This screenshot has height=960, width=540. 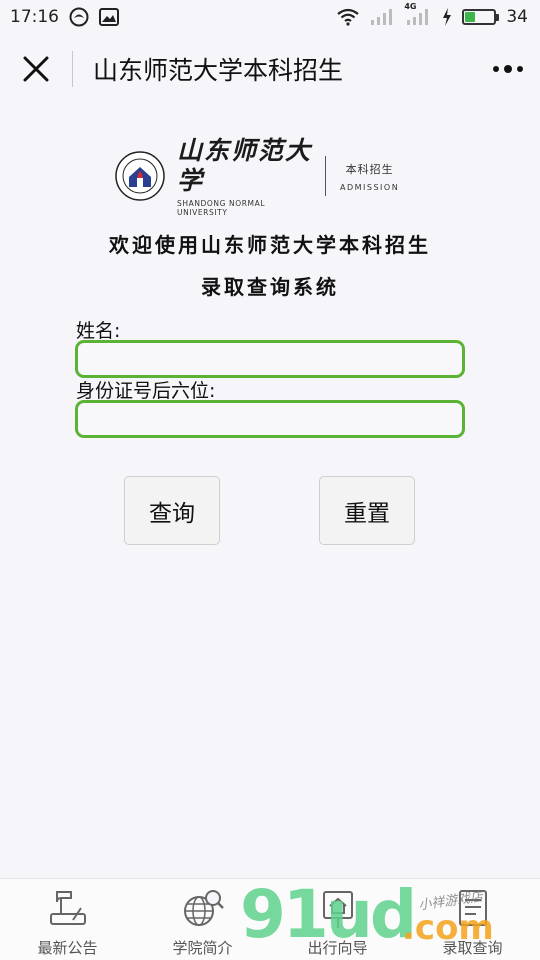 What do you see at coordinates (348, 17) in the screenshot?
I see `wifi-icon` at bounding box center [348, 17].